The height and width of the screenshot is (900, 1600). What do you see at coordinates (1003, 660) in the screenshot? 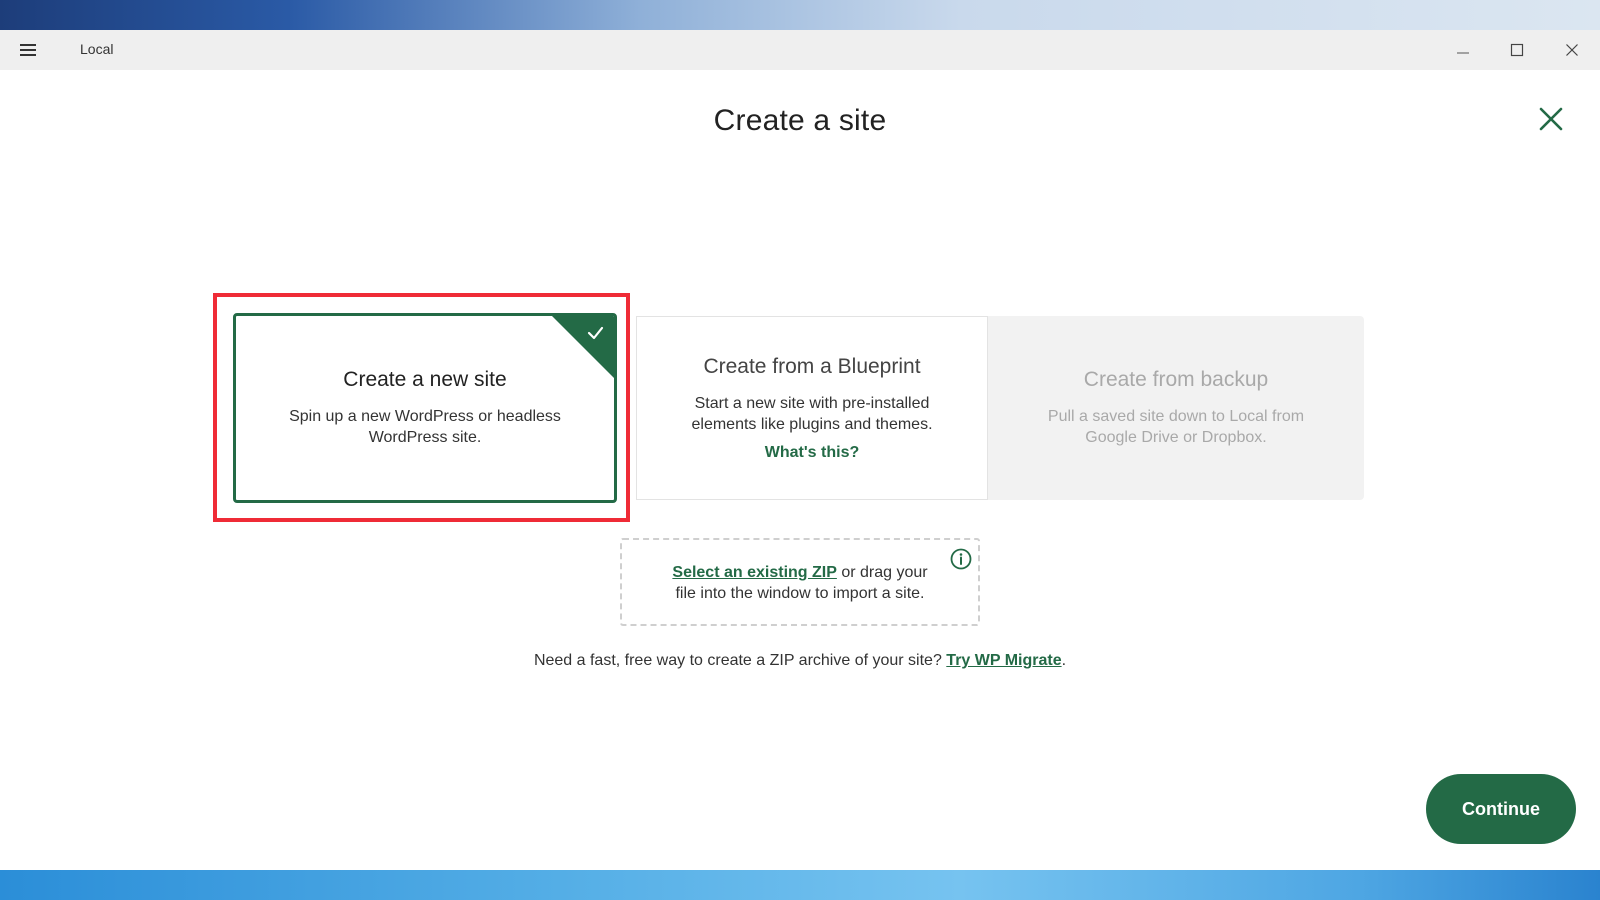
I see `try-wp-migrate-link: Try WP Migrate` at bounding box center [1003, 660].